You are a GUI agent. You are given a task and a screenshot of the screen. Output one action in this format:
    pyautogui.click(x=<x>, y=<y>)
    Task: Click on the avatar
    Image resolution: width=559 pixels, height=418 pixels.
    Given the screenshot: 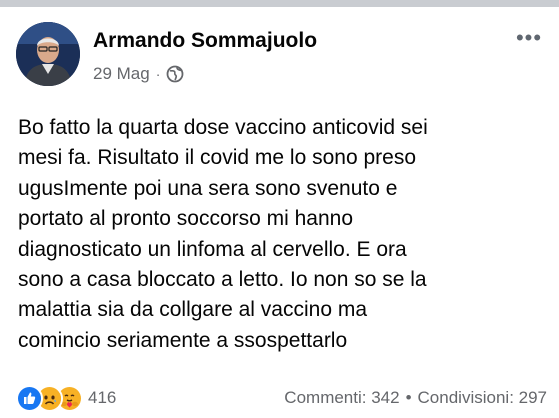 What is the action you would take?
    pyautogui.click(x=48, y=54)
    